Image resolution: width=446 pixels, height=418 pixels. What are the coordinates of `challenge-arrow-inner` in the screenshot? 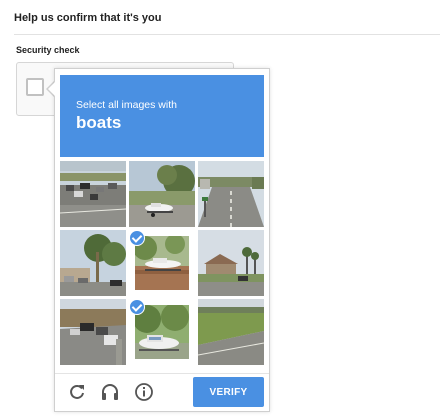 It's located at (52, 89).